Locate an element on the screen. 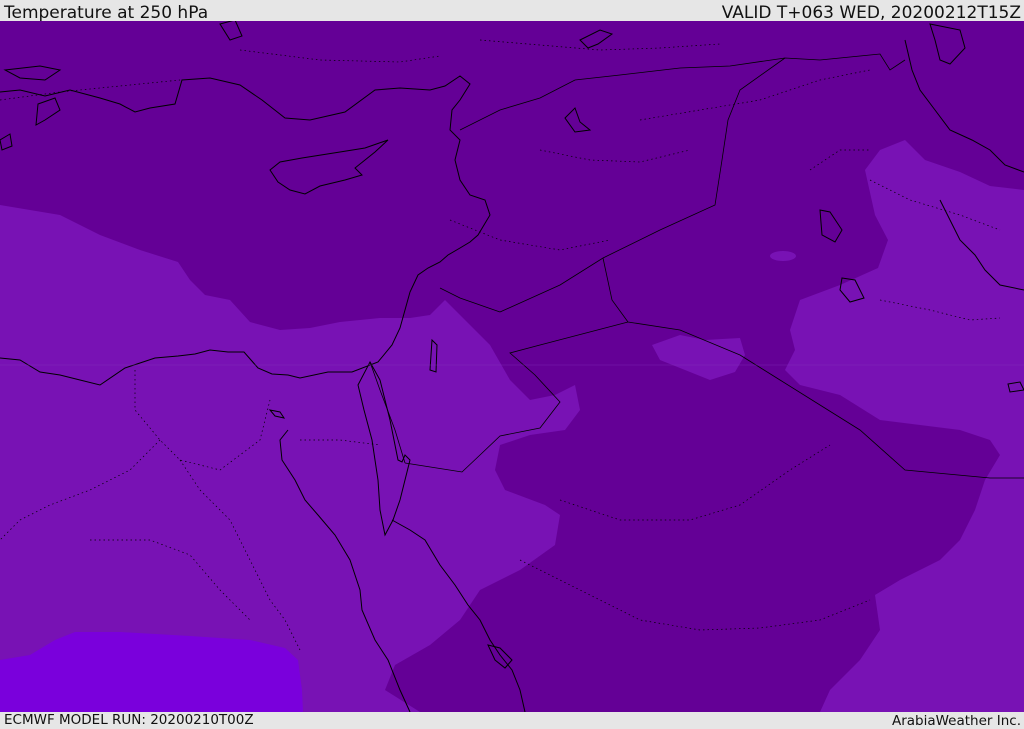 The height and width of the screenshot is (729, 1024). map-title: Temperature at 250 hPa is located at coordinates (106, 13).